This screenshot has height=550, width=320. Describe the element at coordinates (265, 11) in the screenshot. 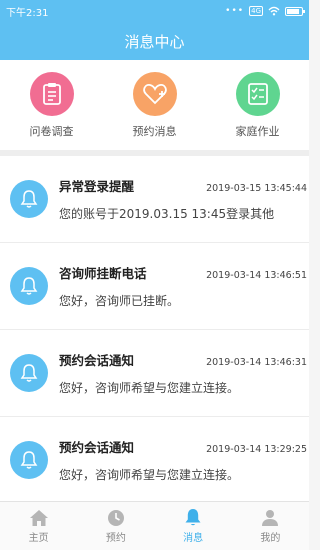

I see `status-icons: ••• 4G` at that location.